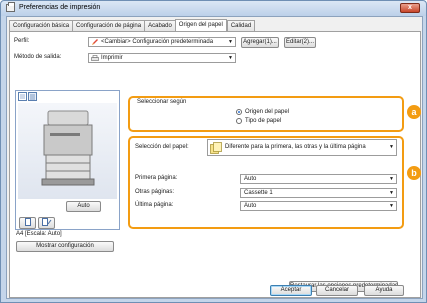 Image resolution: width=427 pixels, height=303 pixels. What do you see at coordinates (38, 57) in the screenshot?
I see `output-method-label: Método de salida:` at bounding box center [38, 57].